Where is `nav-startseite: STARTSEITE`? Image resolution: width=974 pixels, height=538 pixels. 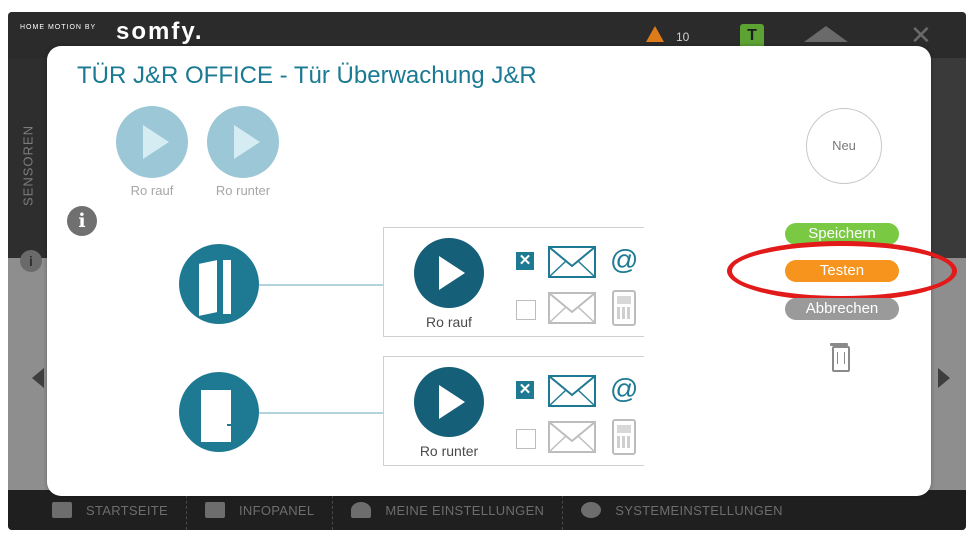 nav-startseite: STARTSEITE is located at coordinates (97, 510).